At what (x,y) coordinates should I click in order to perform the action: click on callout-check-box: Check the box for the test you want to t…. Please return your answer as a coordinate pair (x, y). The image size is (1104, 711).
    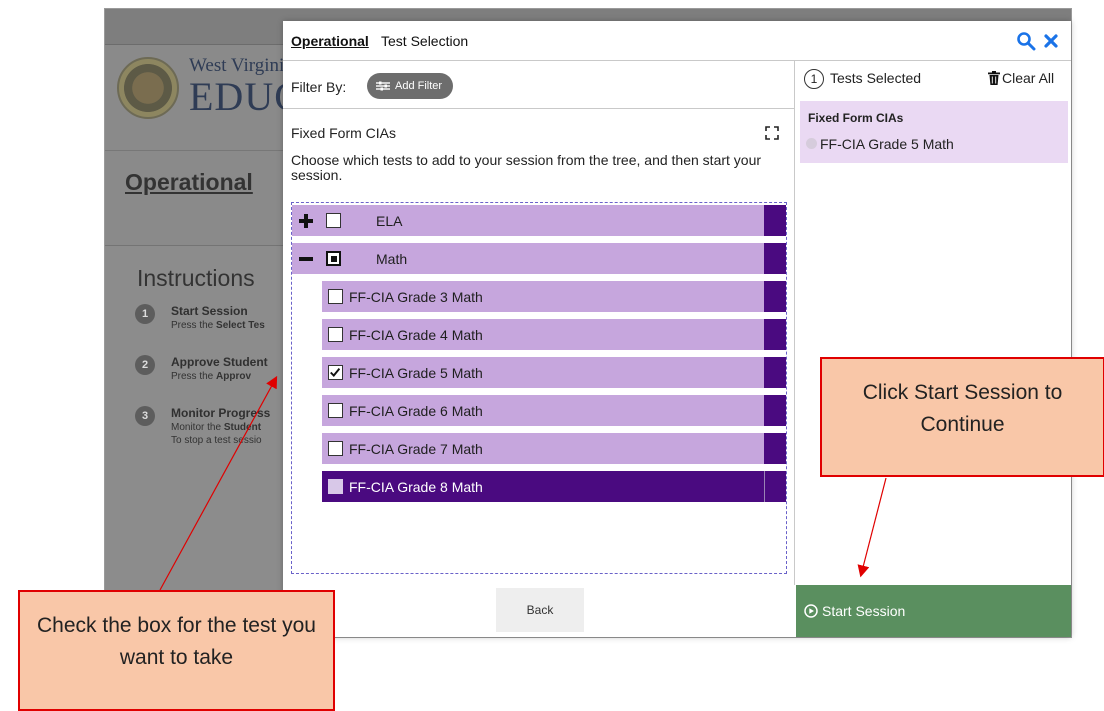
    Looking at the image, I should click on (176, 650).